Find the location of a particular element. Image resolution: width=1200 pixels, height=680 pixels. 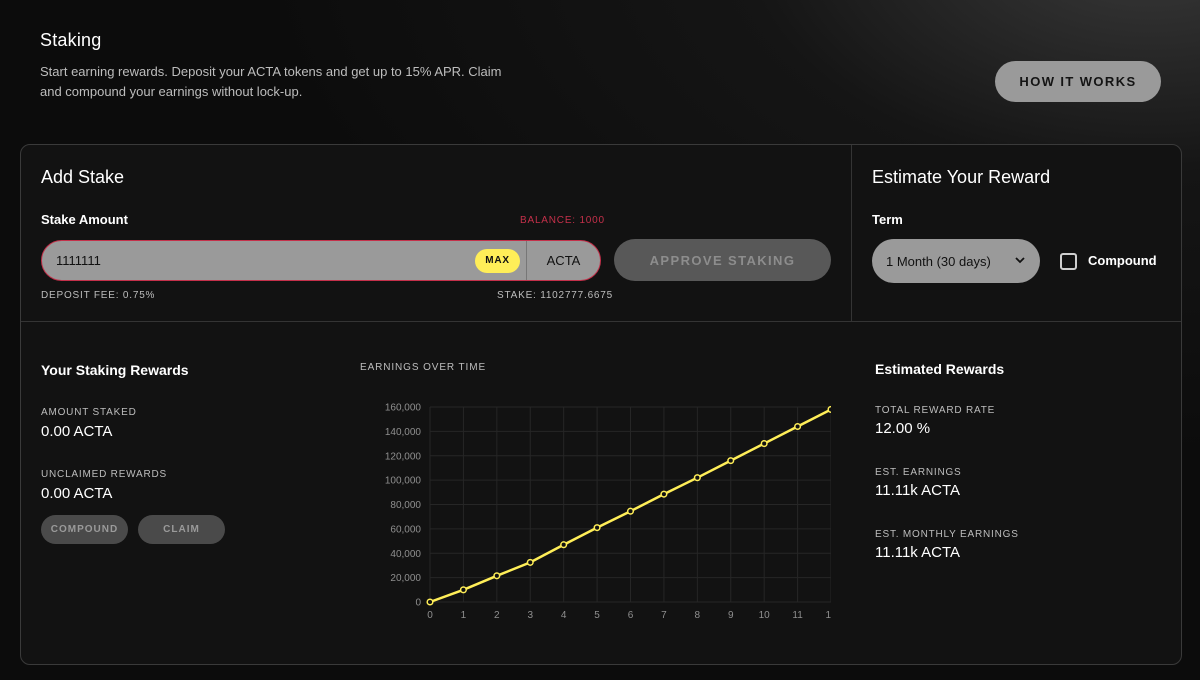

compound-checkbox-label: Compound is located at coordinates (1122, 260).